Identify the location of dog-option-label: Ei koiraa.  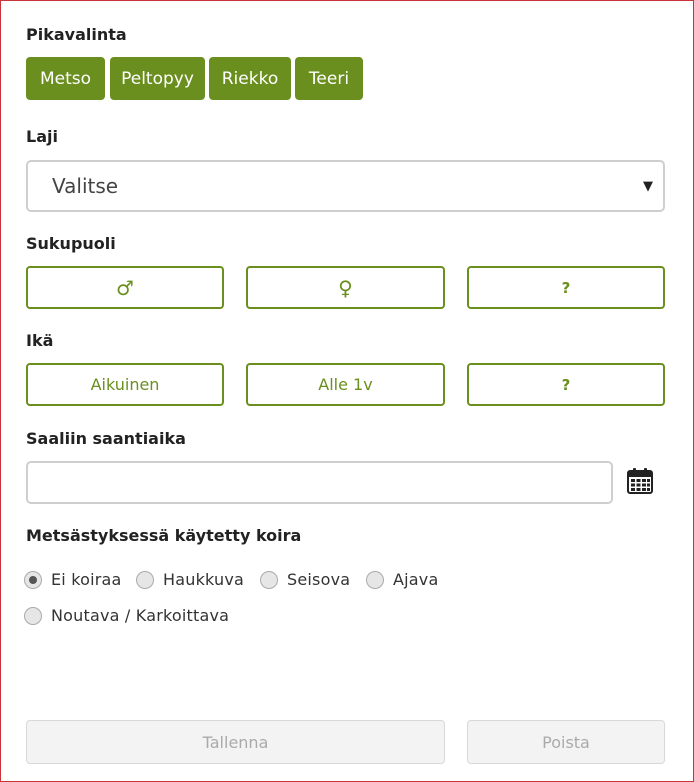
(86, 579).